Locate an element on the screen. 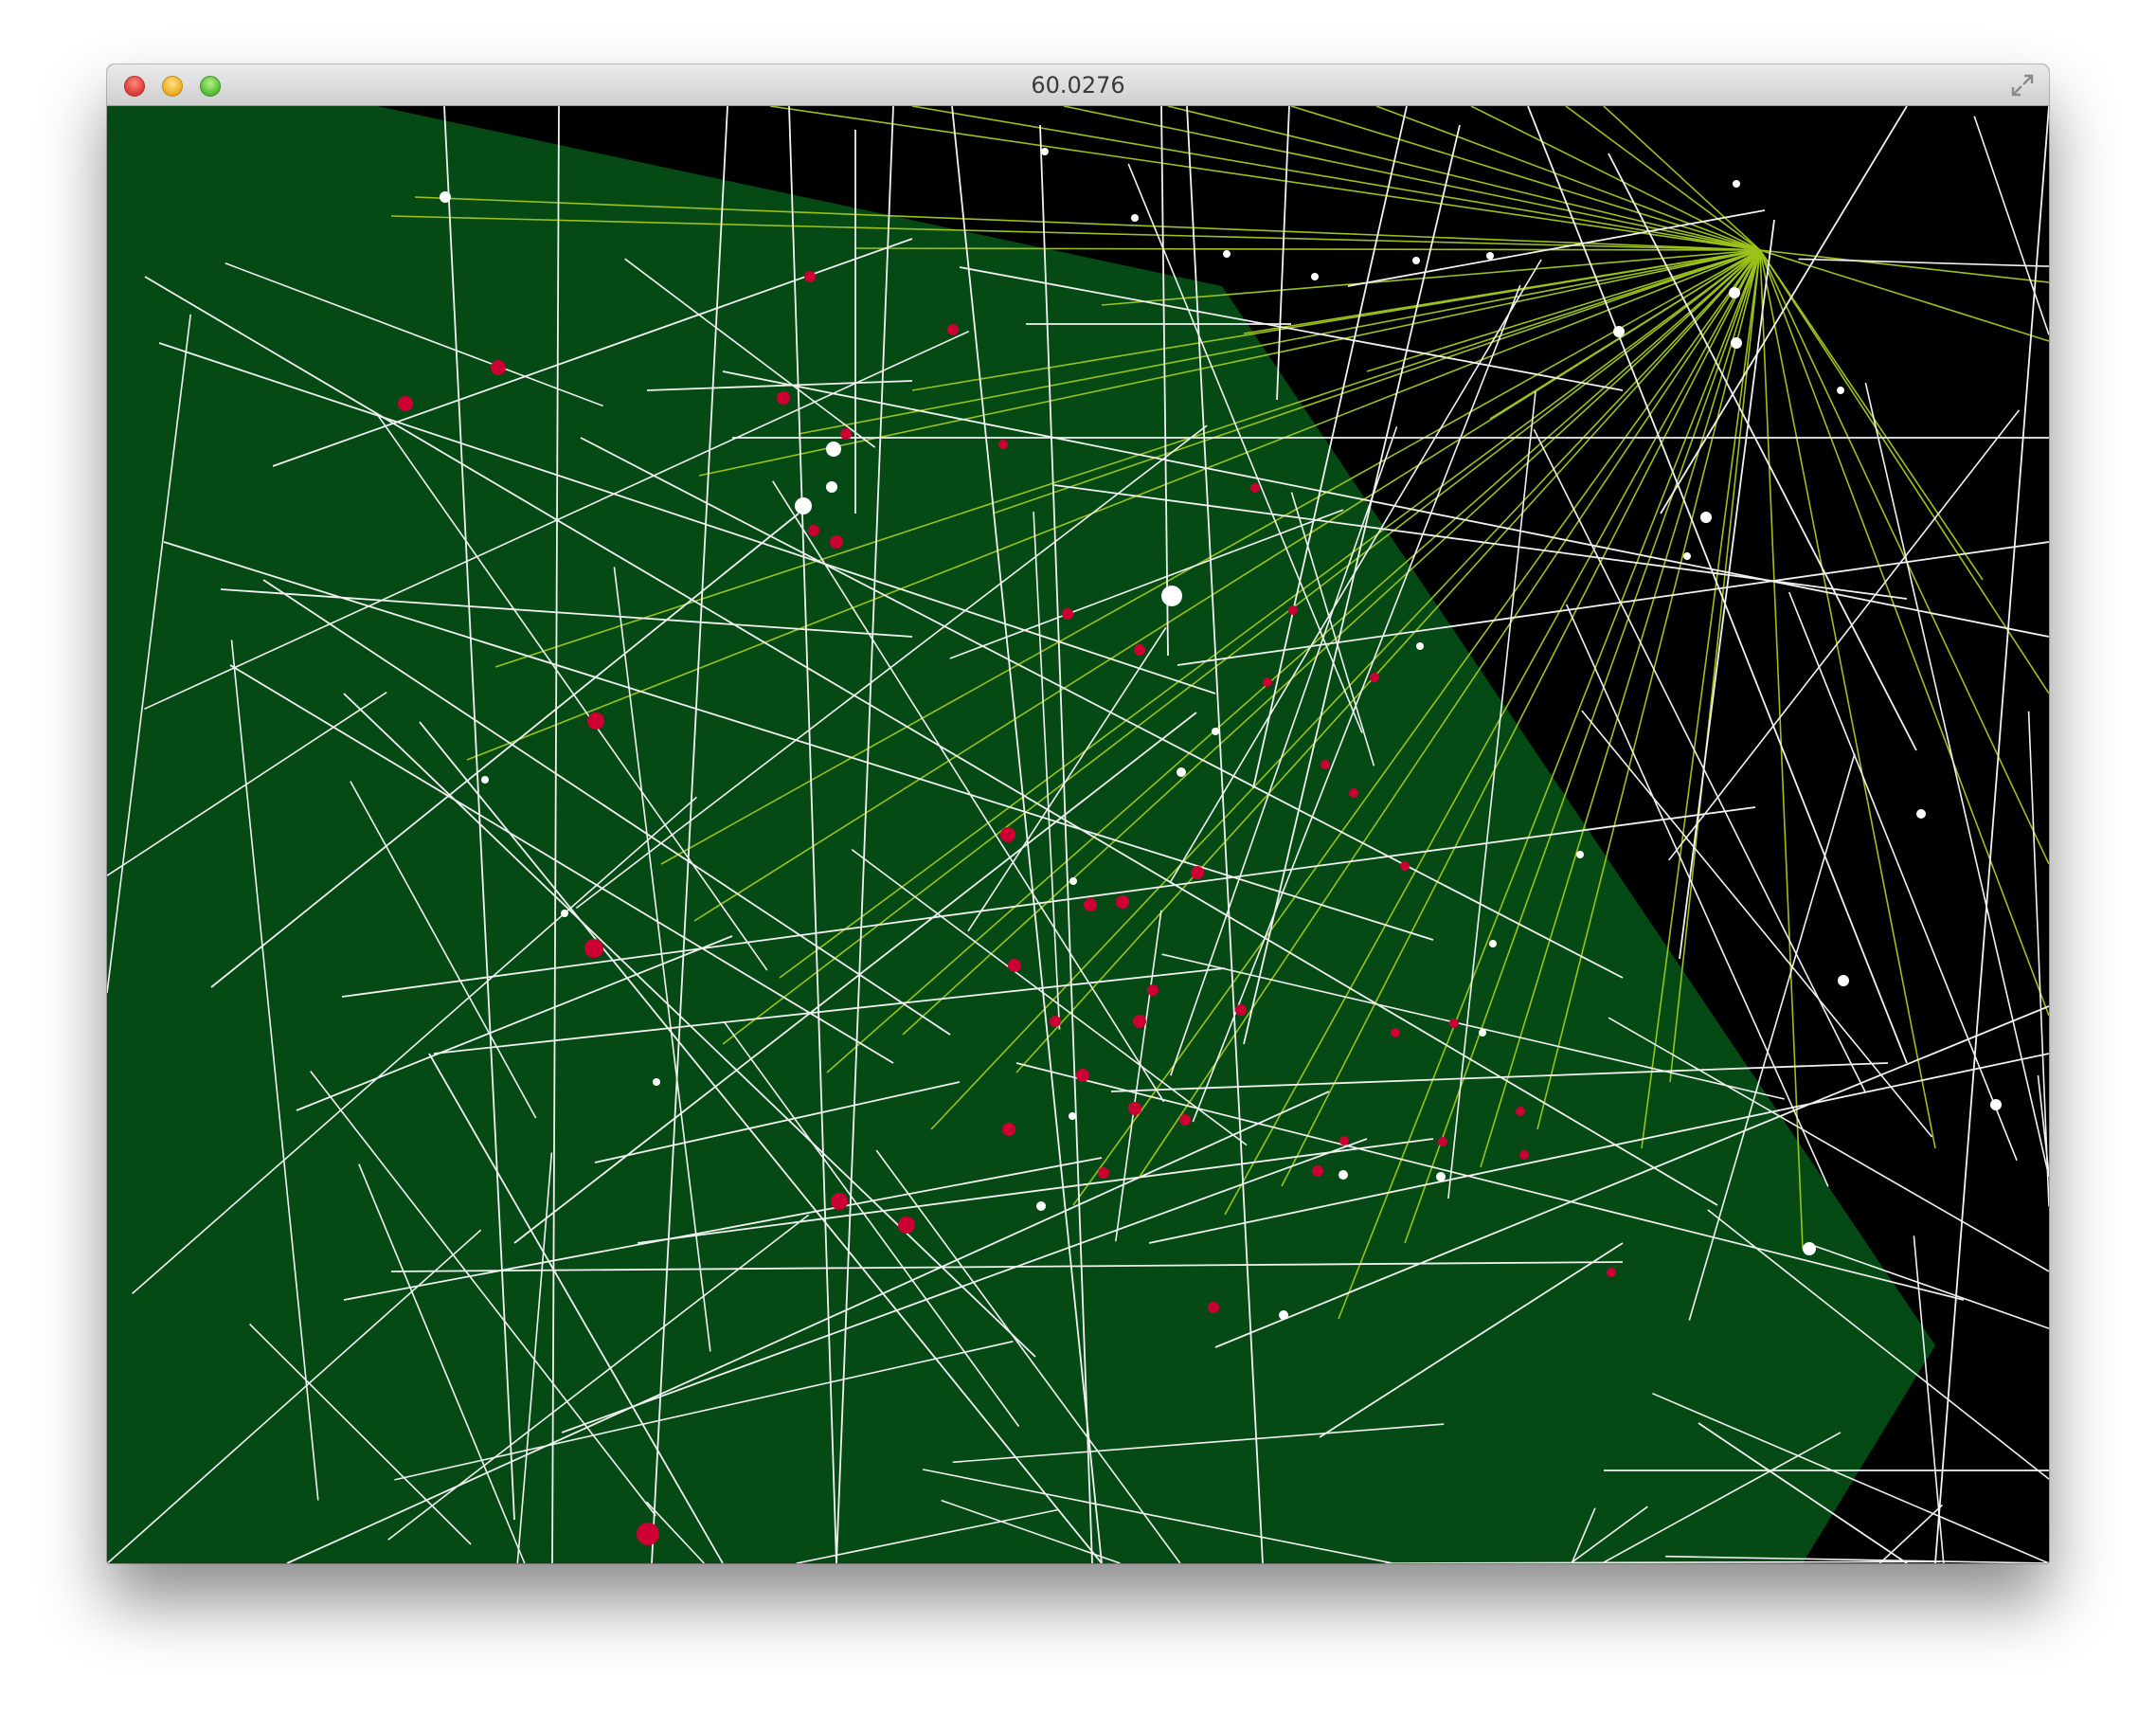 This screenshot has width=2156, height=1713. window-title: 60.0276 is located at coordinates (1078, 85).